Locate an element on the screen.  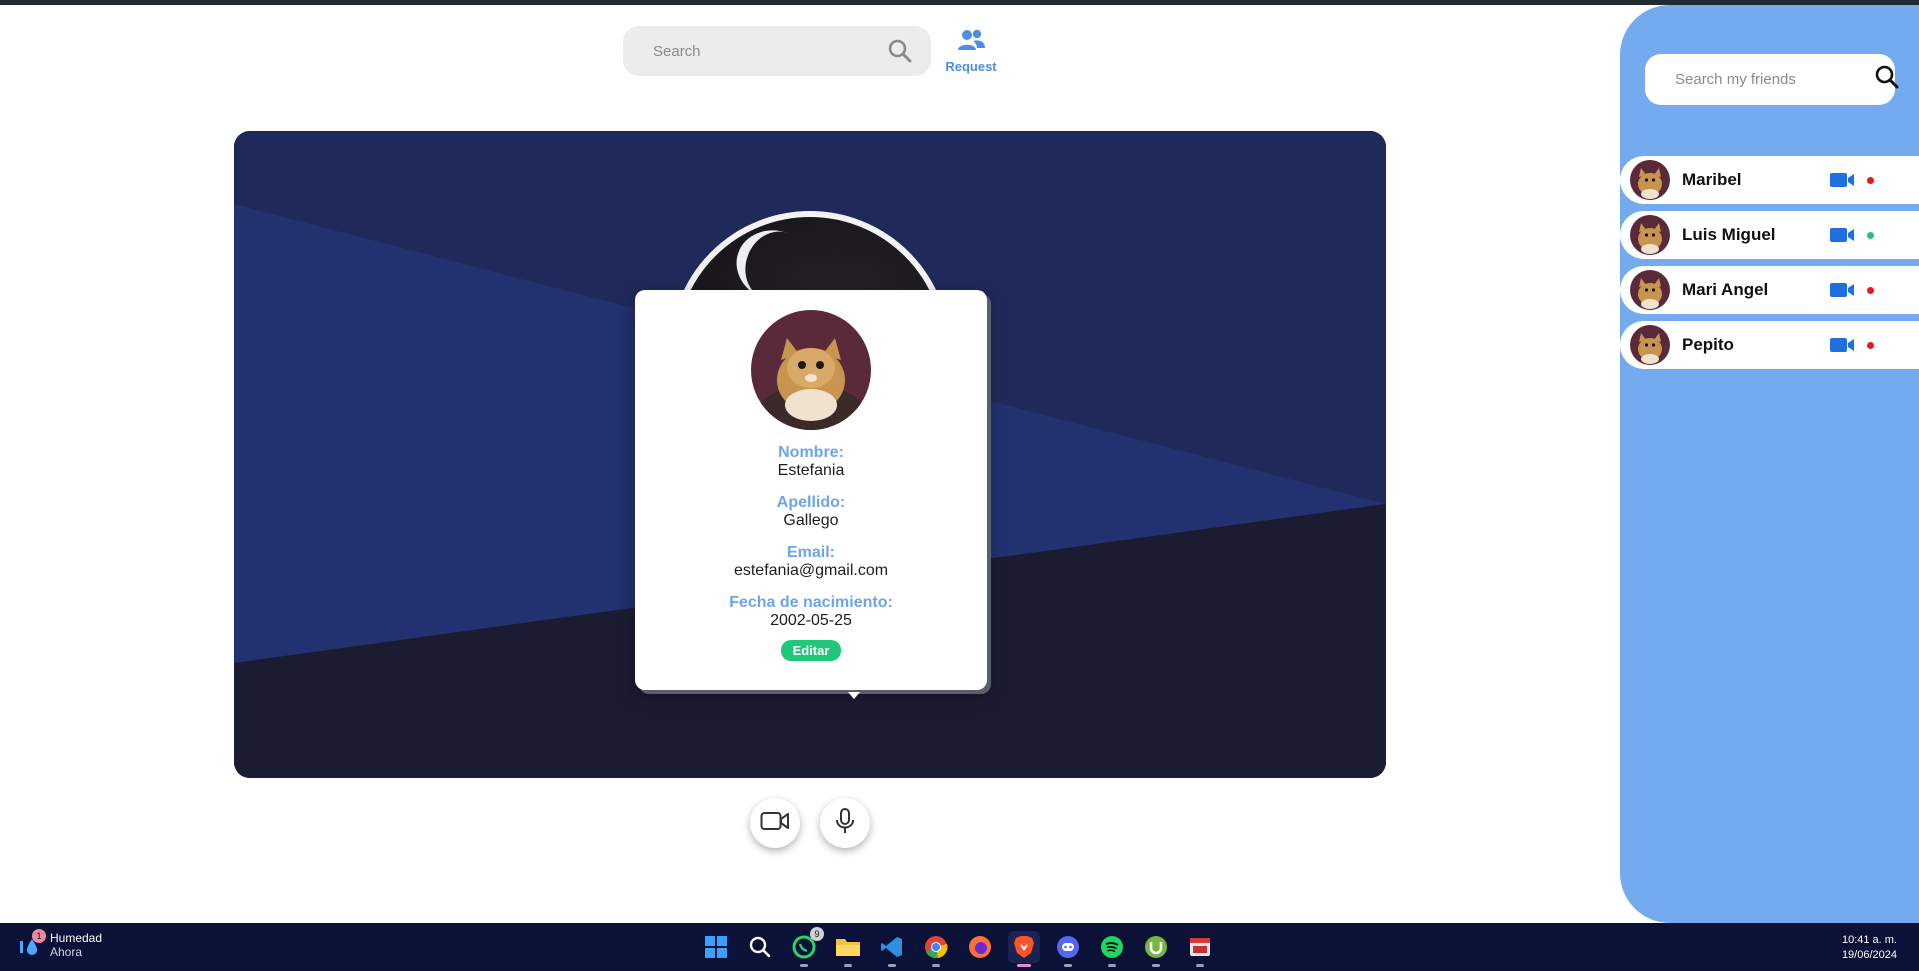
system-clock: 10:41 a. m. 19/06/2024 is located at coordinates (1869, 948).